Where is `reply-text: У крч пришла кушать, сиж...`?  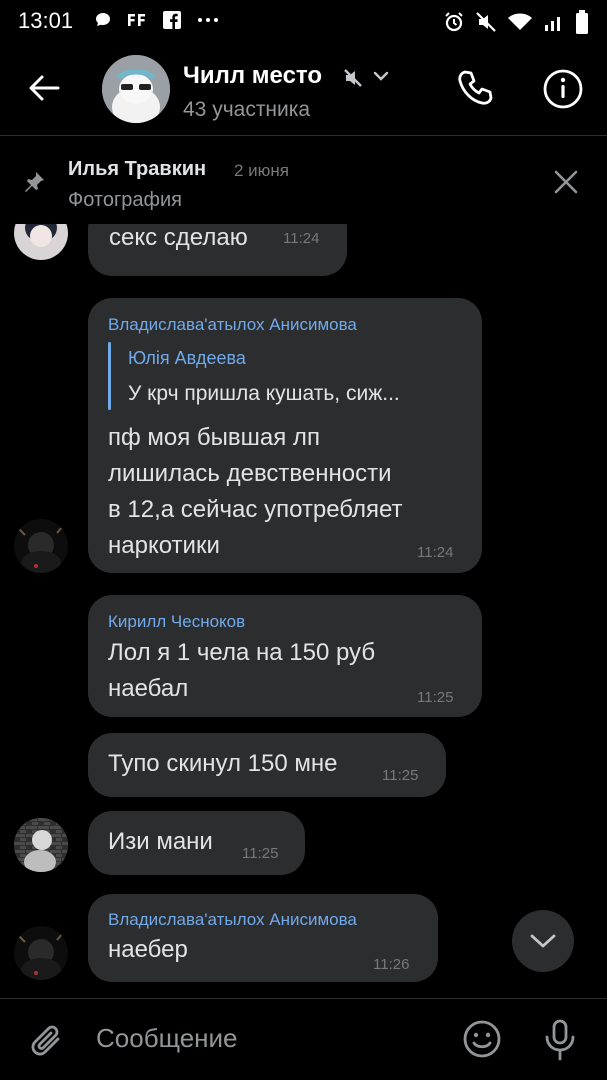
reply-text: У крч пришла кушать, сиж... is located at coordinates (264, 394).